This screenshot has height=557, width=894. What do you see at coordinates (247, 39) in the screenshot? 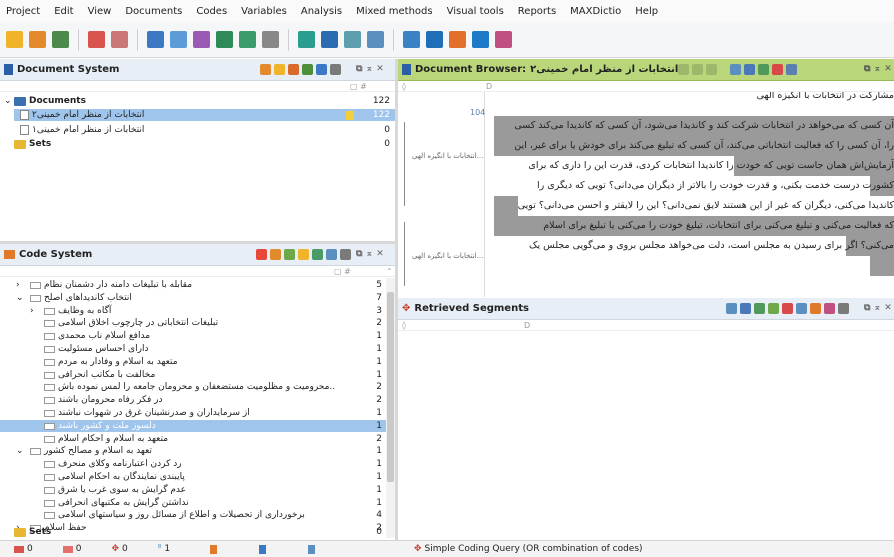
I see `matrix-icon` at bounding box center [247, 39].